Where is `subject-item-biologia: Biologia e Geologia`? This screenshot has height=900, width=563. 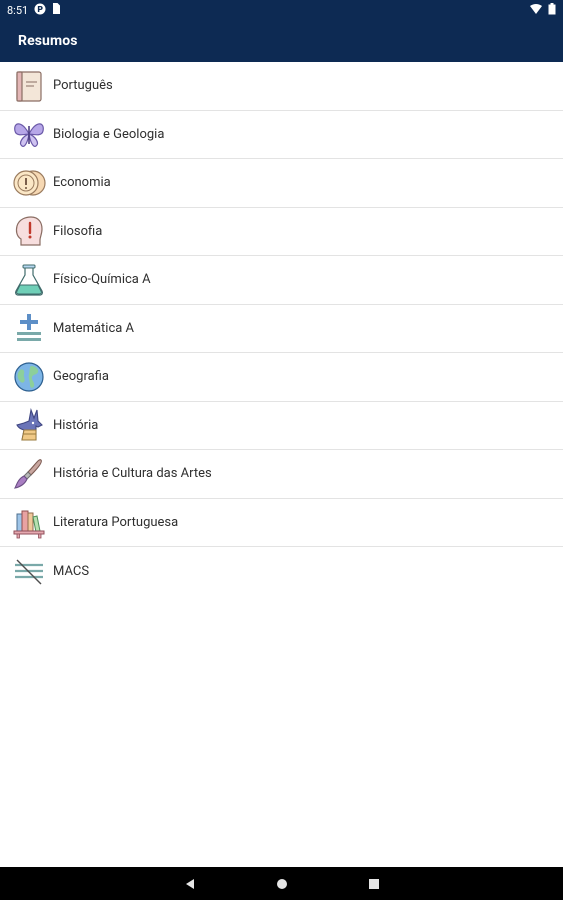
subject-item-biologia: Biologia e Geologia is located at coordinates (281, 134).